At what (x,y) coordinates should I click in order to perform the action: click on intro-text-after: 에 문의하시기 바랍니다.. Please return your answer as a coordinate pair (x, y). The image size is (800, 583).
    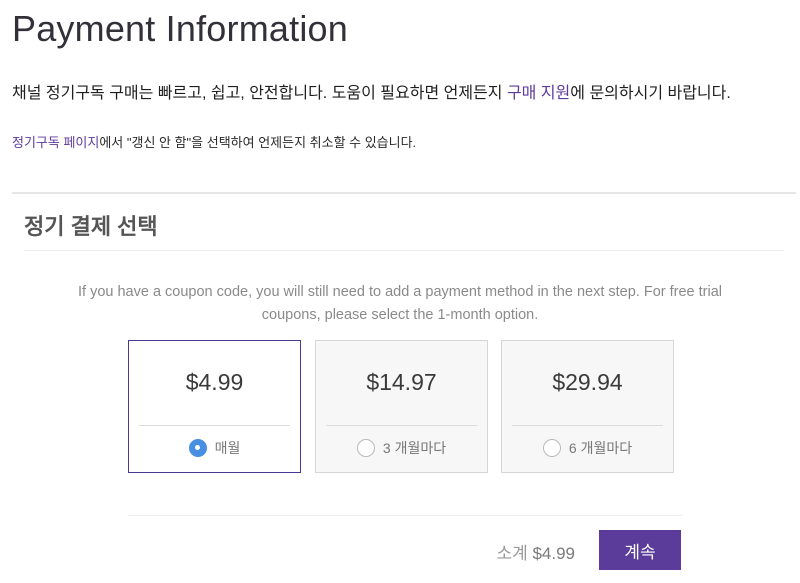
    Looking at the image, I should click on (650, 93).